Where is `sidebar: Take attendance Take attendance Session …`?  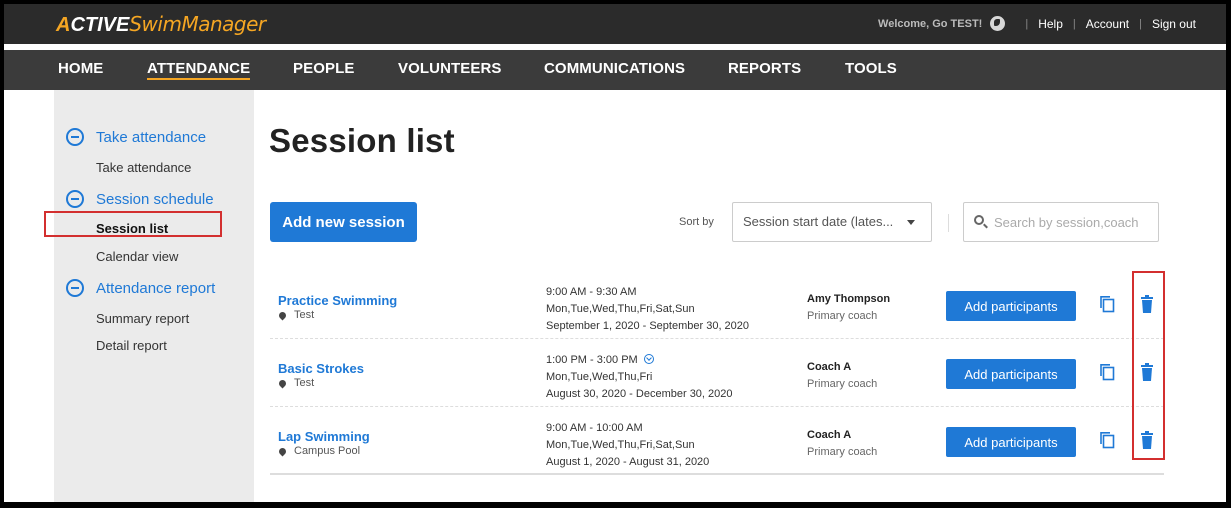
sidebar: Take attendance Take attendance Session … is located at coordinates (154, 296).